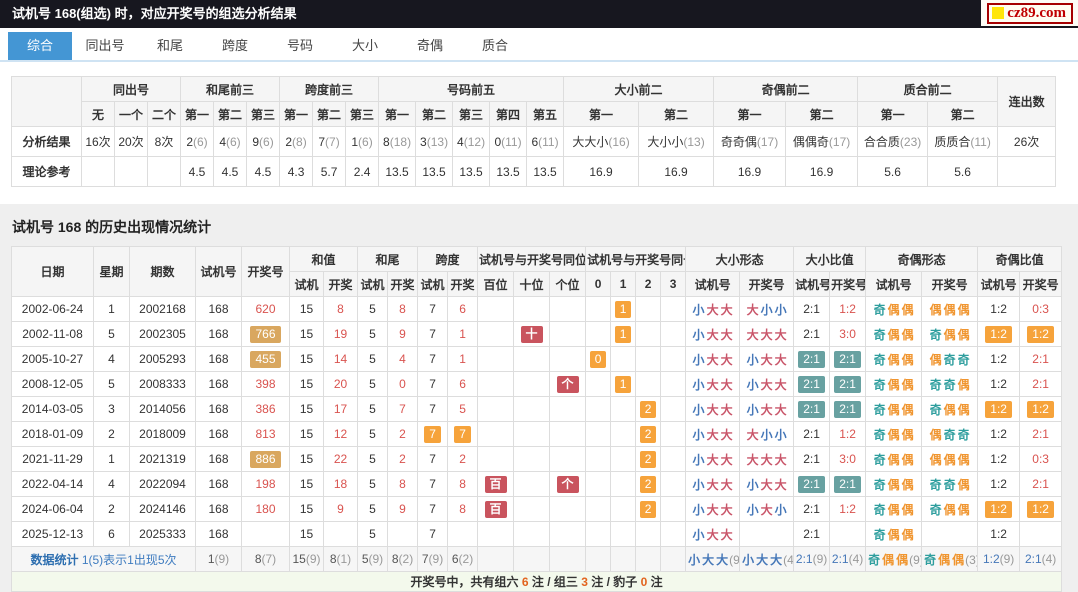  What do you see at coordinates (265, 484) in the screenshot?
I see `cell-kaijiang: 198` at bounding box center [265, 484].